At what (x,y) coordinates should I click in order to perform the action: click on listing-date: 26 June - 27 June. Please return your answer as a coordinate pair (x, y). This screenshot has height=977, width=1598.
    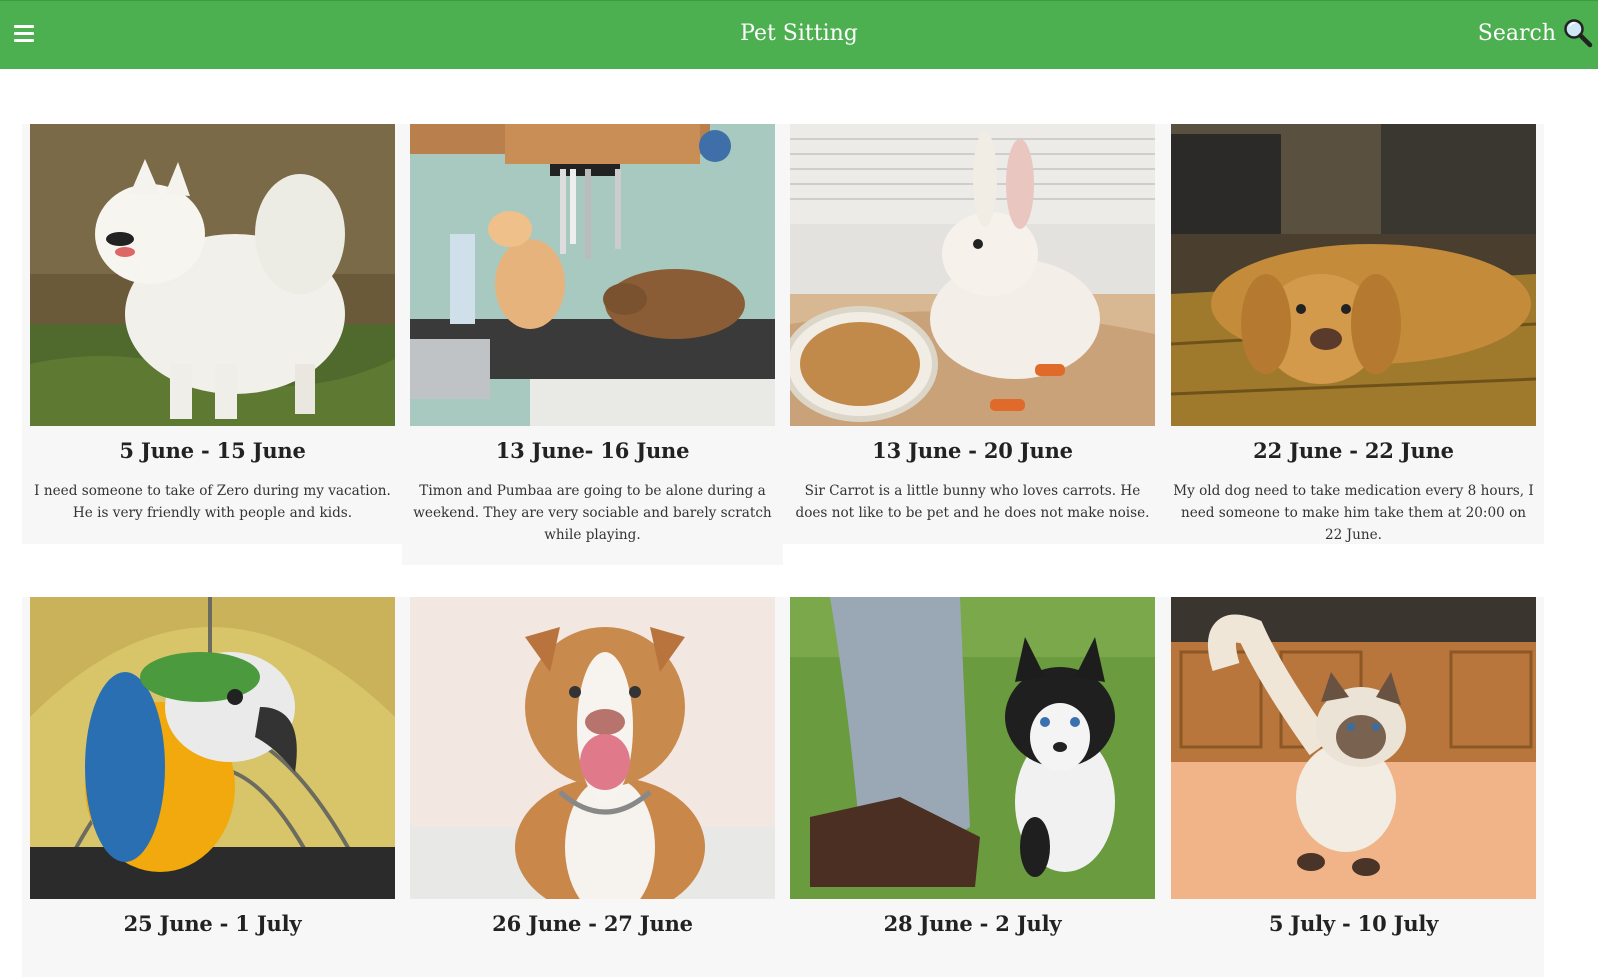
    Looking at the image, I should click on (592, 923).